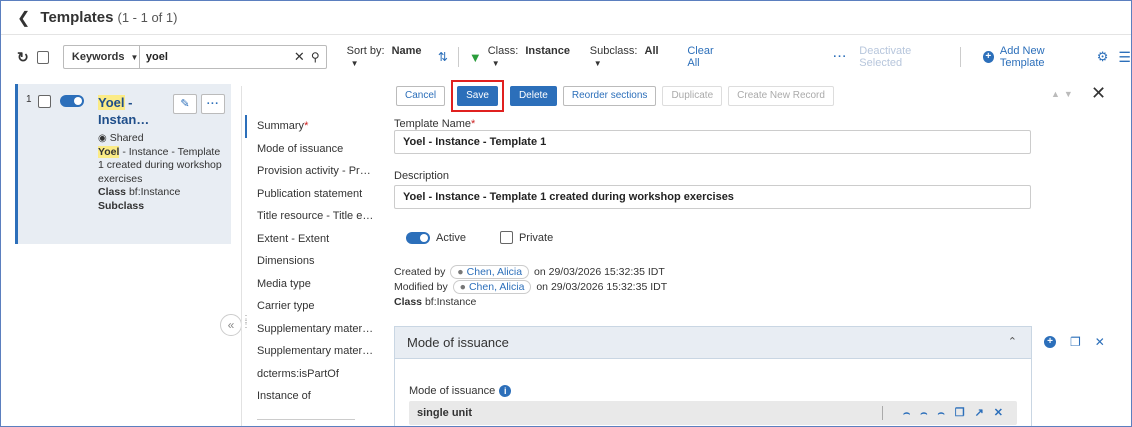  What do you see at coordinates (281, 126) in the screenshot?
I see `section-label: Summary` at bounding box center [281, 126].